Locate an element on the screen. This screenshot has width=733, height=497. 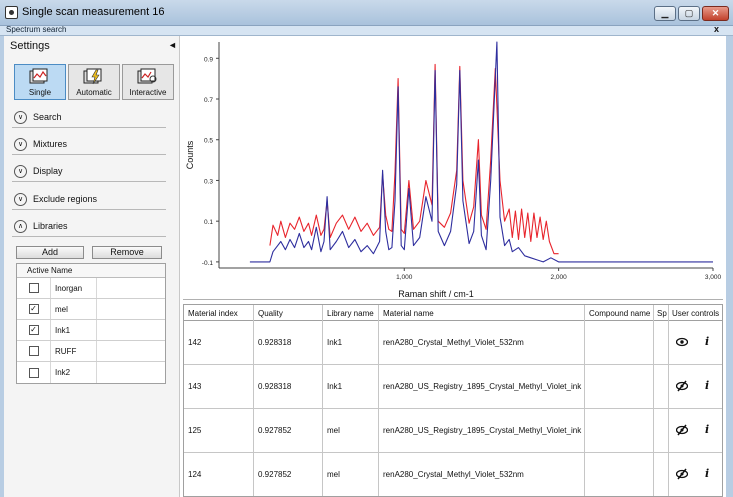
section-libraries: ∧ Libraries is located at coordinates (89, 227).